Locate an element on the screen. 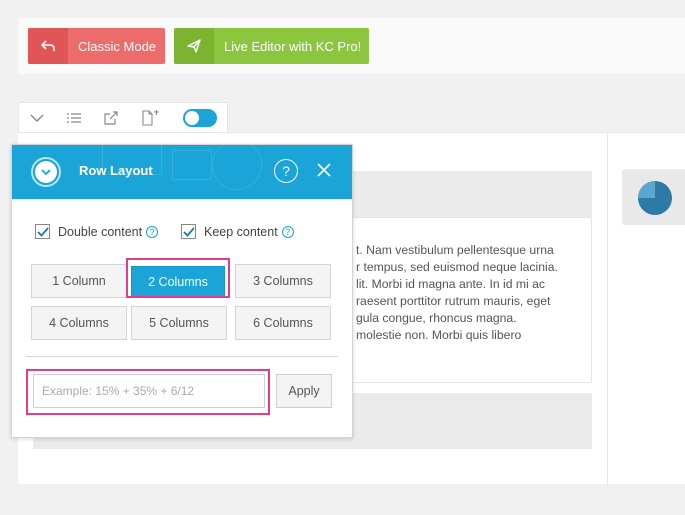 The width and height of the screenshot is (685, 515). text-line: r tempus, sed euismod neque lacinia. is located at coordinates (457, 267).